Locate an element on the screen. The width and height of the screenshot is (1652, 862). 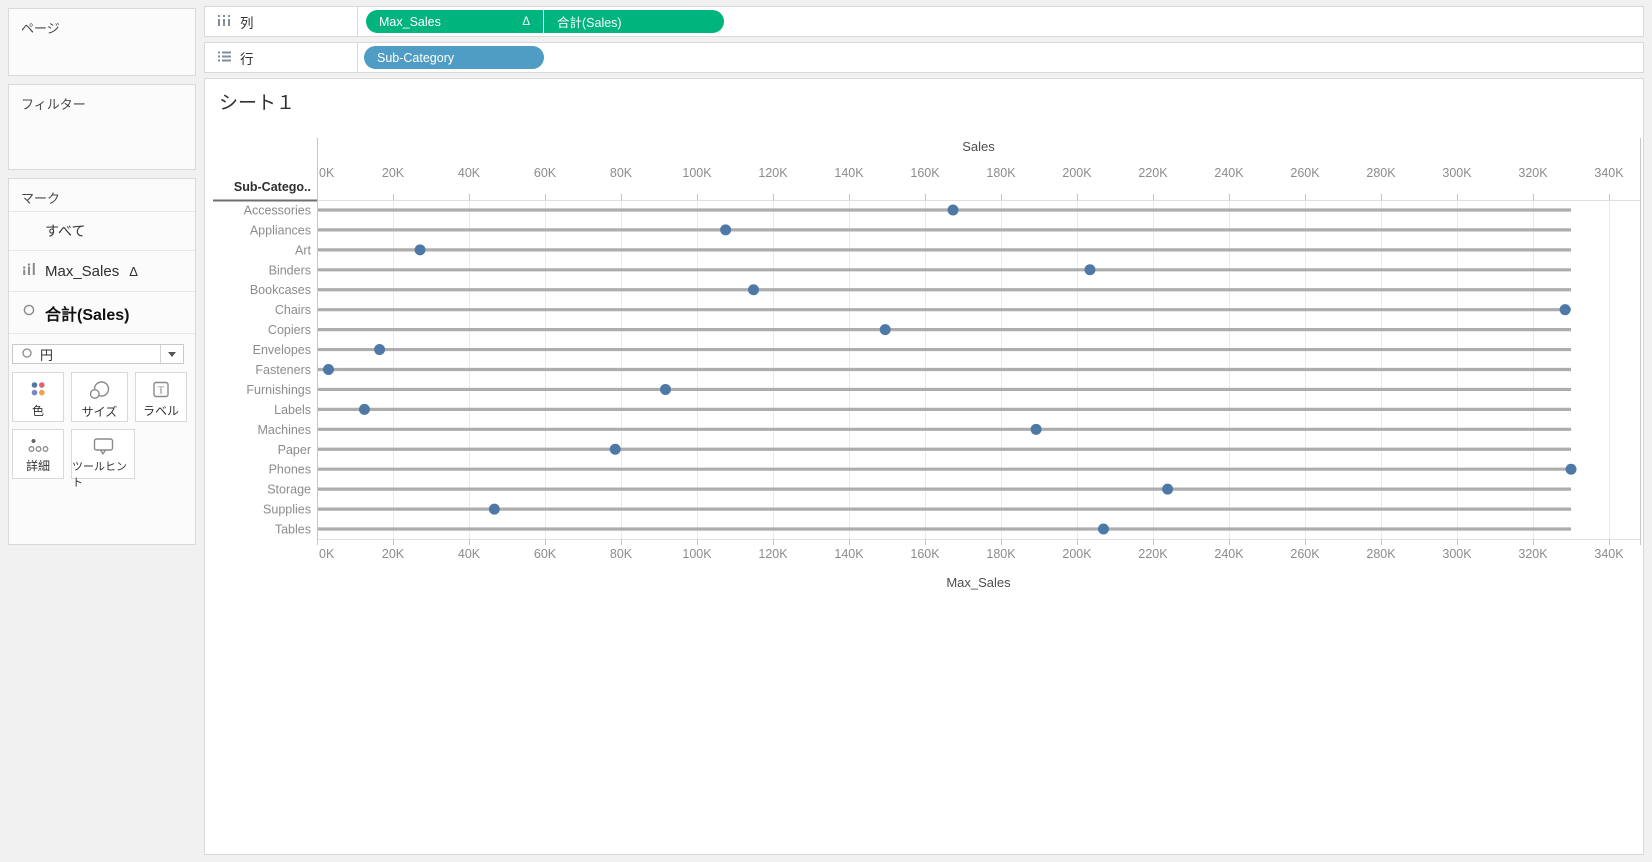
bottom-axis-tick-label: 340K is located at coordinates (1609, 554).